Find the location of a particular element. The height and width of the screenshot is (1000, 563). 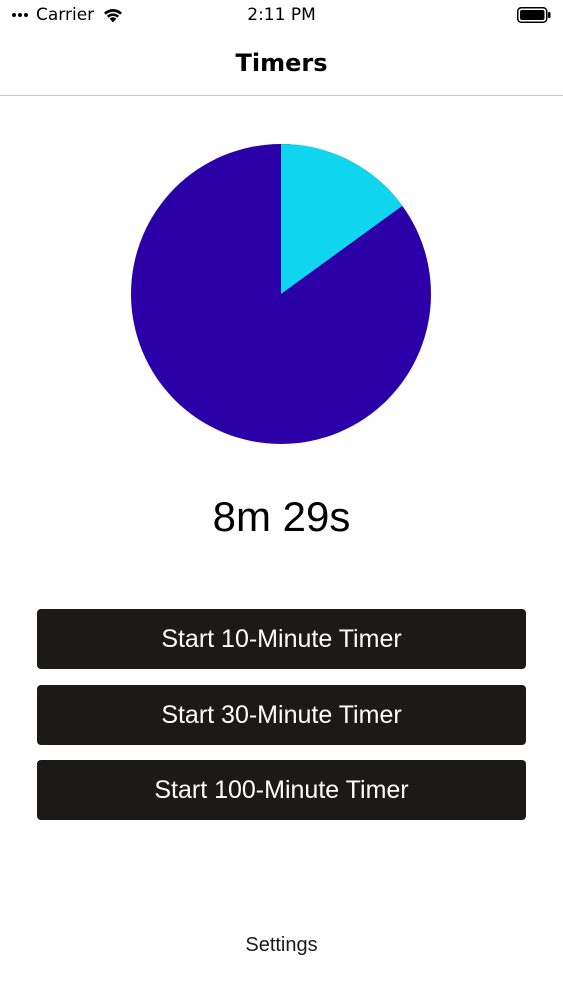

page-title: Timers is located at coordinates (281, 63).